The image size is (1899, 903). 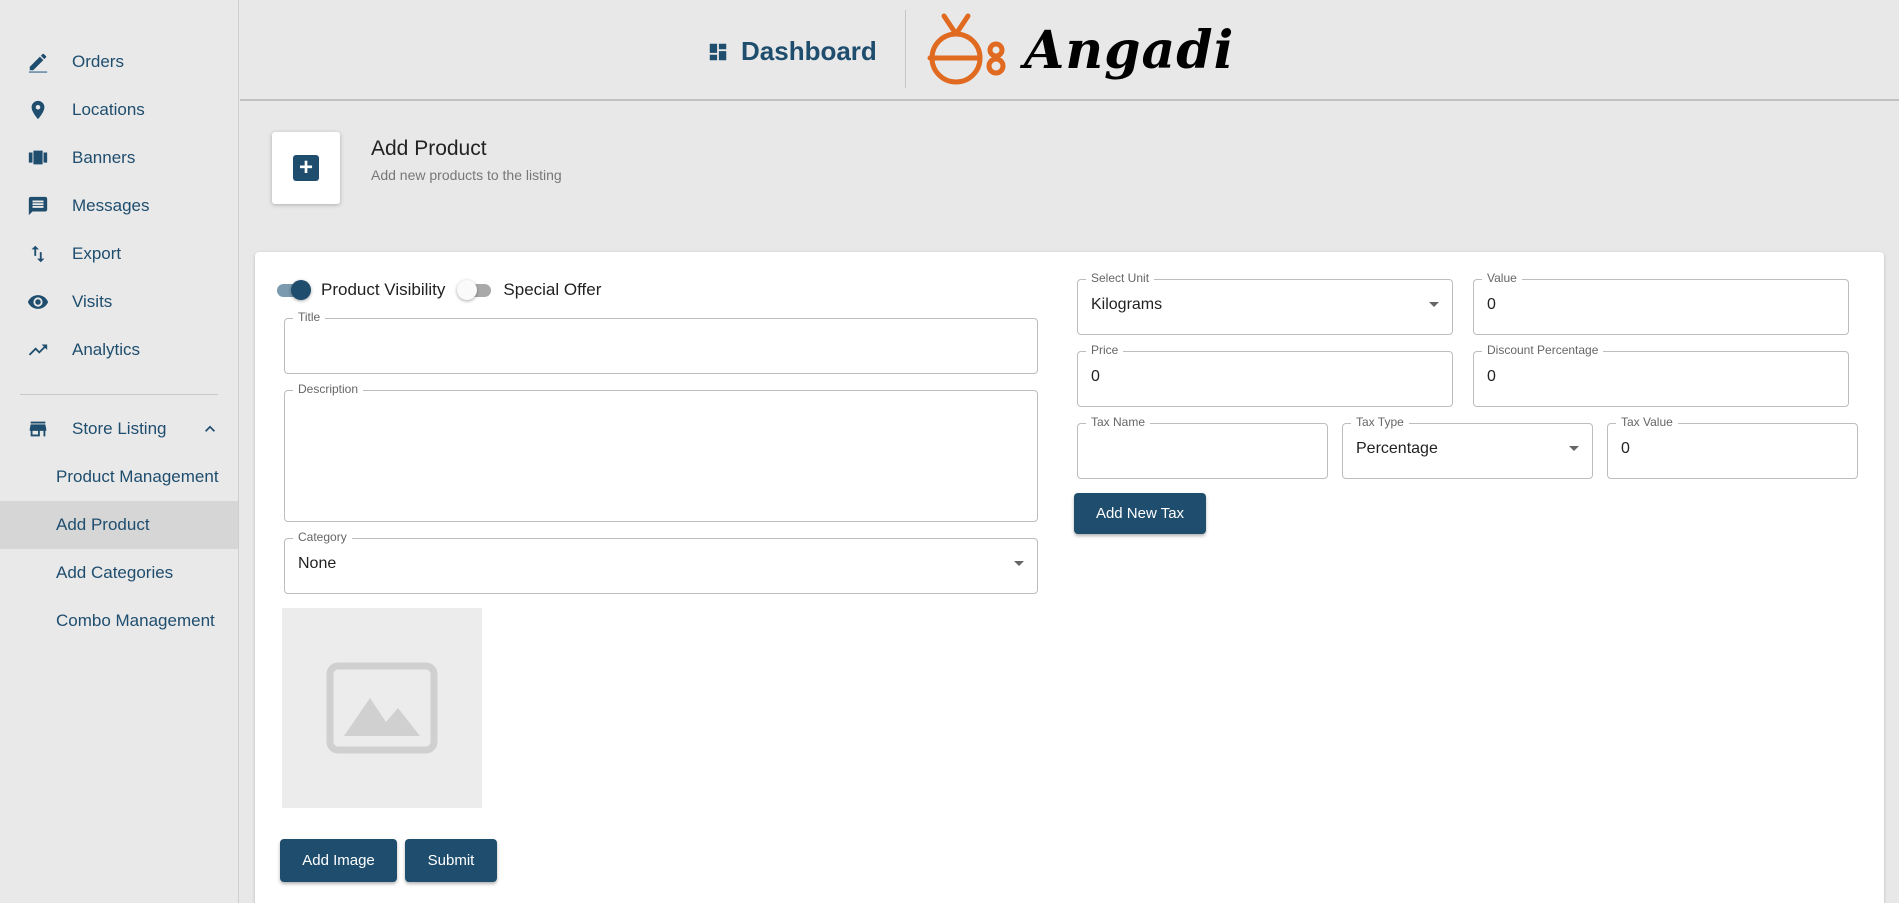 What do you see at coordinates (309, 317) in the screenshot?
I see `title-field-label: Title` at bounding box center [309, 317].